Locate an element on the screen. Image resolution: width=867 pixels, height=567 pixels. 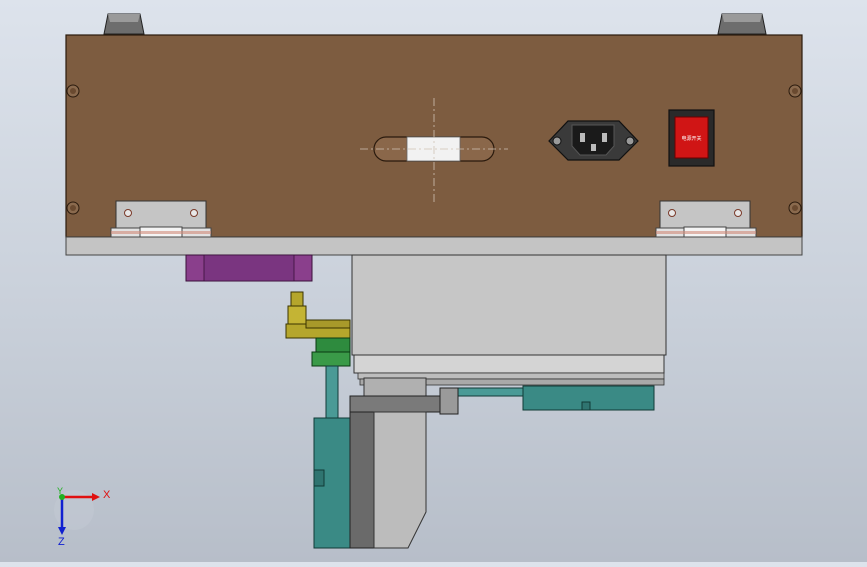
hinge-right is located at coordinates (706, 220).